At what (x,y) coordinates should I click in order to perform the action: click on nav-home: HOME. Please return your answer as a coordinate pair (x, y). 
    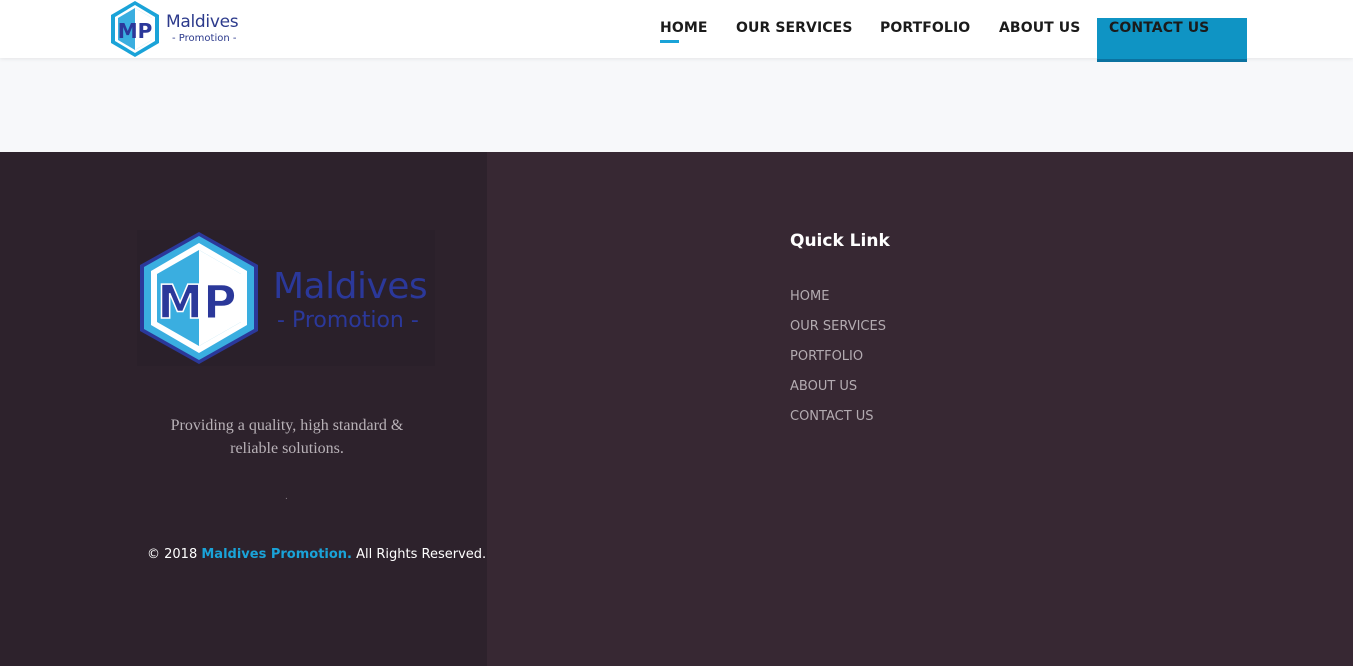
    Looking at the image, I should click on (684, 28).